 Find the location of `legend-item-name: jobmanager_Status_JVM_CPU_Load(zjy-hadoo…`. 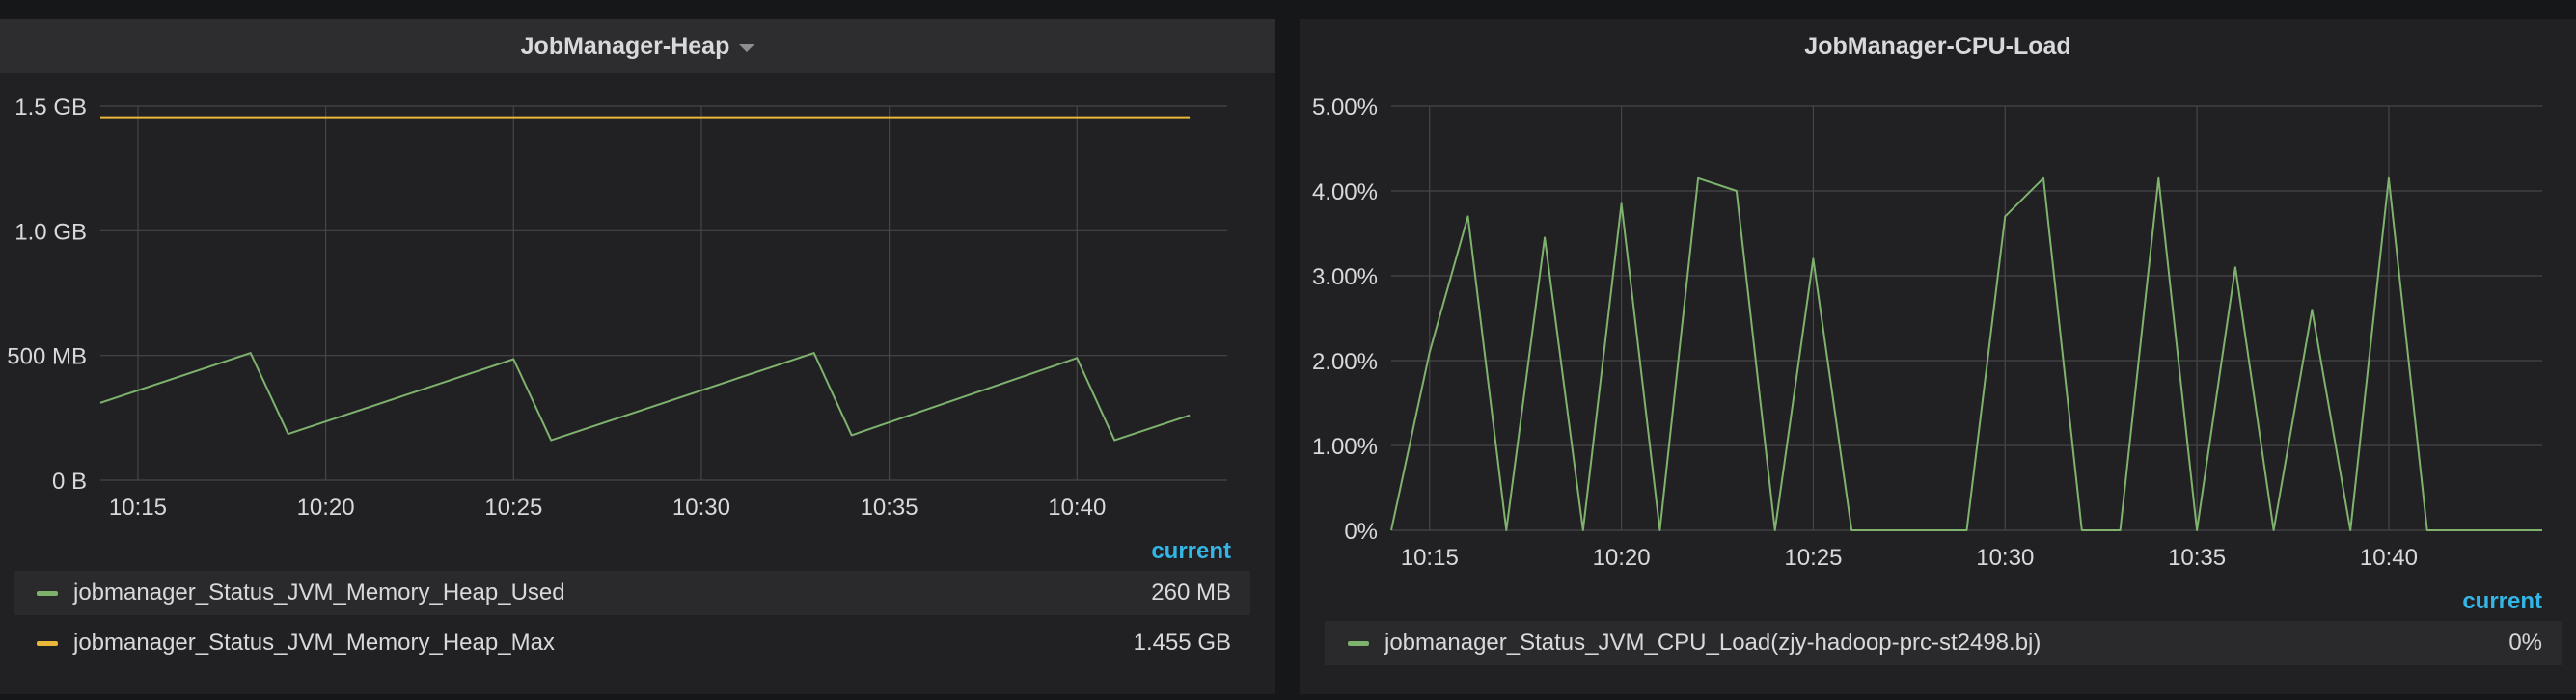

legend-item-name: jobmanager_Status_JVM_CPU_Load(zjy-hadoo… is located at coordinates (1713, 643).